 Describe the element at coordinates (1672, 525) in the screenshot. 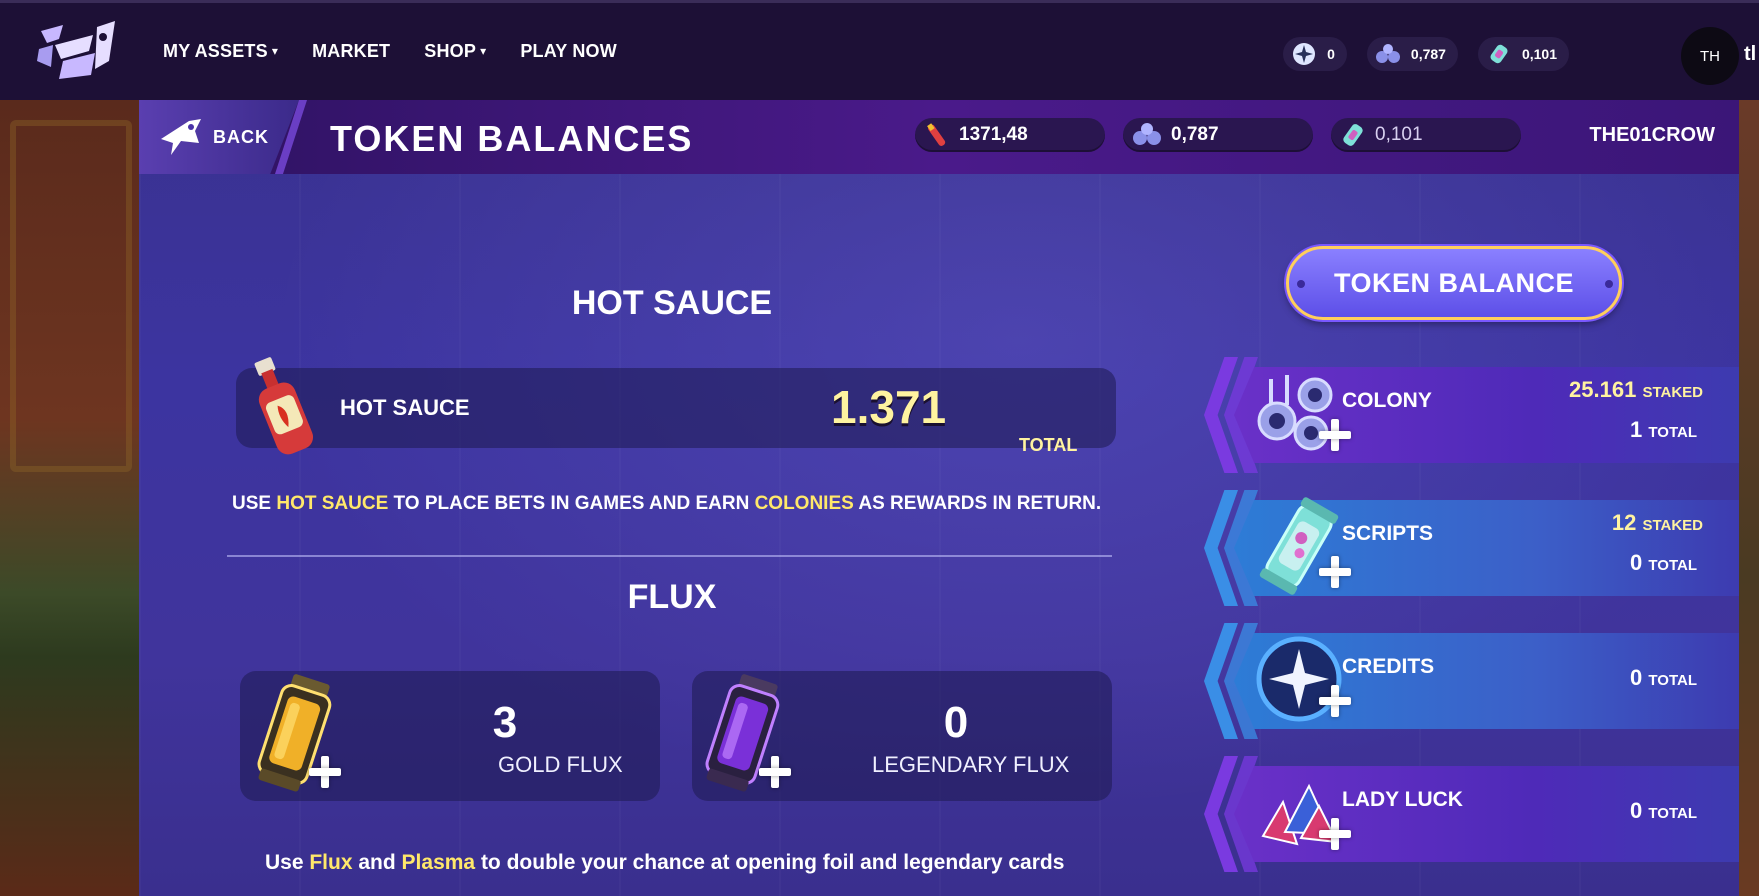

I see `scripts-staked-label: STAKED` at that location.